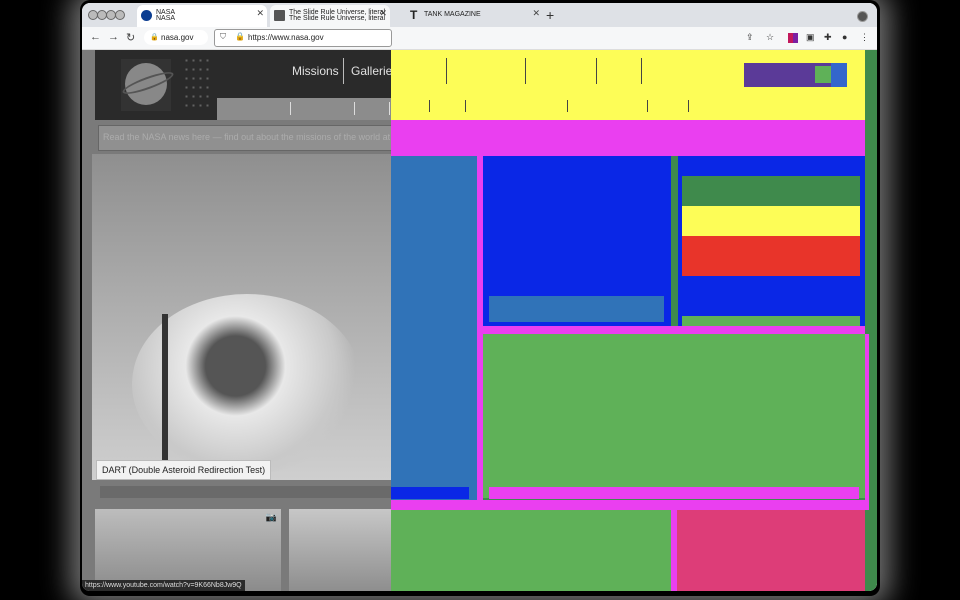  I want to click on address-bar-short: 🔒 nasa.gov, so click(176, 37).